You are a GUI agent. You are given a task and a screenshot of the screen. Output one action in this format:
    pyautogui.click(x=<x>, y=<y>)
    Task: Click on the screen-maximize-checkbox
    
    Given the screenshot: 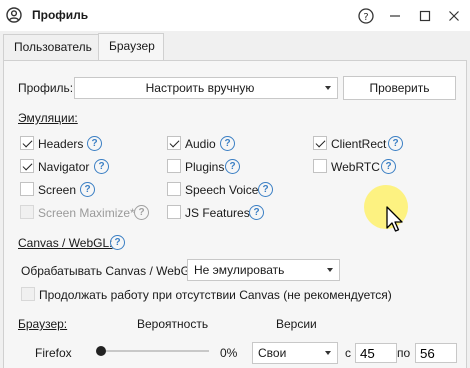 What is the action you would take?
    pyautogui.click(x=27, y=212)
    